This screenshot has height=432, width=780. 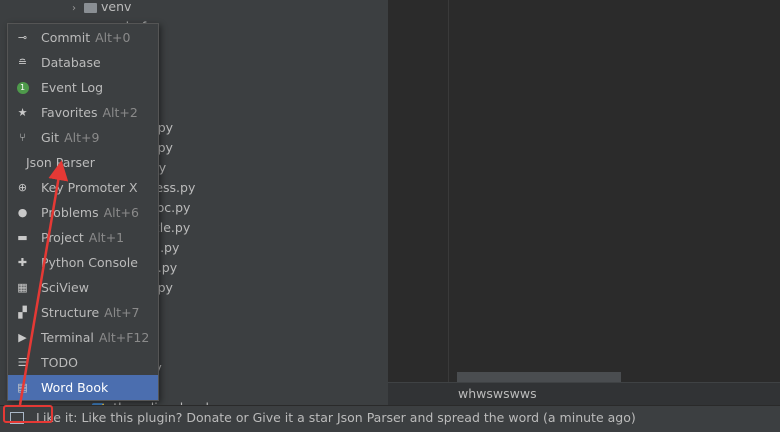 I want to click on menu-item-commit: ⊸ Commit Alt+0, so click(x=83, y=37).